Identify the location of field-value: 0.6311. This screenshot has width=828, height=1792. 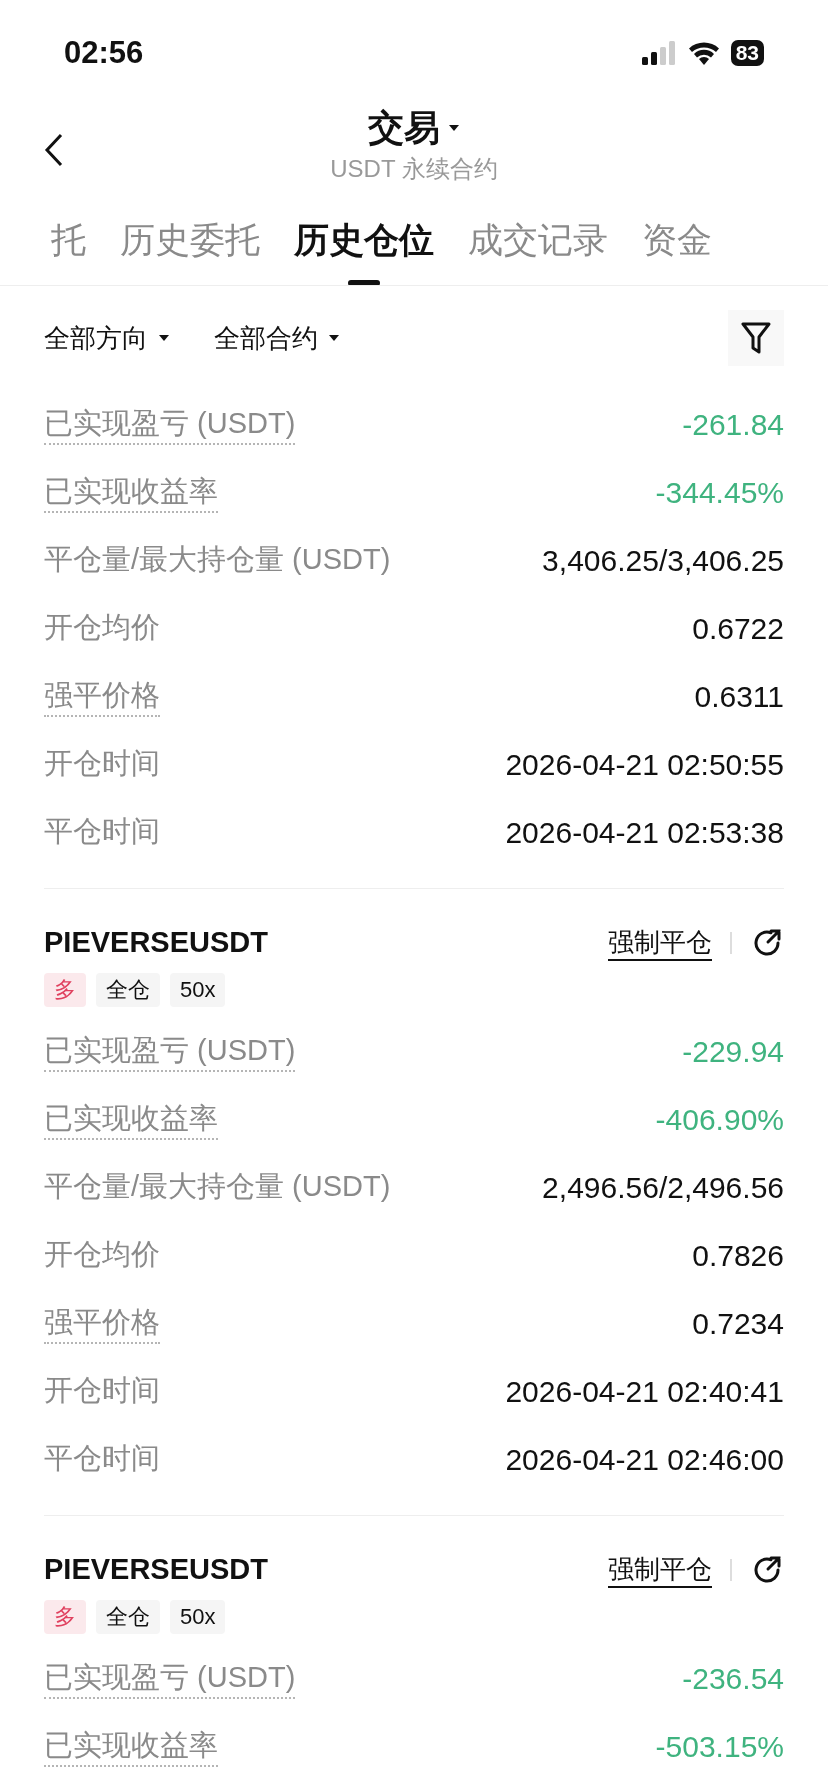
(739, 696).